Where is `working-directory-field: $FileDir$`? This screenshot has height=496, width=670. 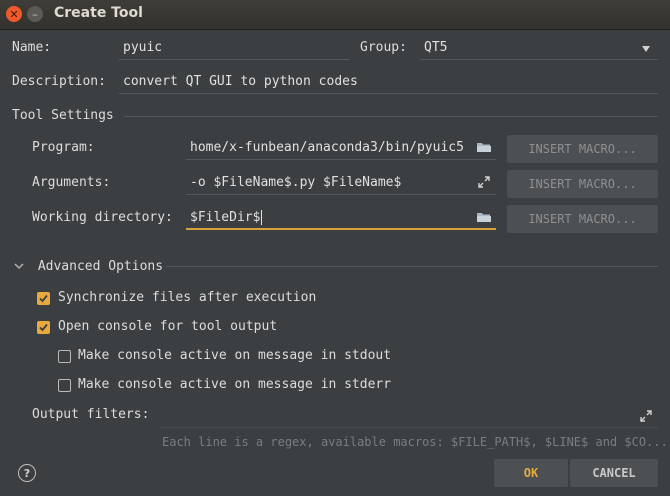
working-directory-field: $FileDir$ is located at coordinates (341, 218).